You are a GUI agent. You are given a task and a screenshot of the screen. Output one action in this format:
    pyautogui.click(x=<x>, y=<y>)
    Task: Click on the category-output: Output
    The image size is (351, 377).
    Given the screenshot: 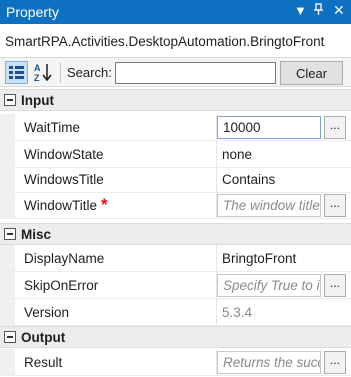 What is the action you would take?
    pyautogui.click(x=175, y=337)
    